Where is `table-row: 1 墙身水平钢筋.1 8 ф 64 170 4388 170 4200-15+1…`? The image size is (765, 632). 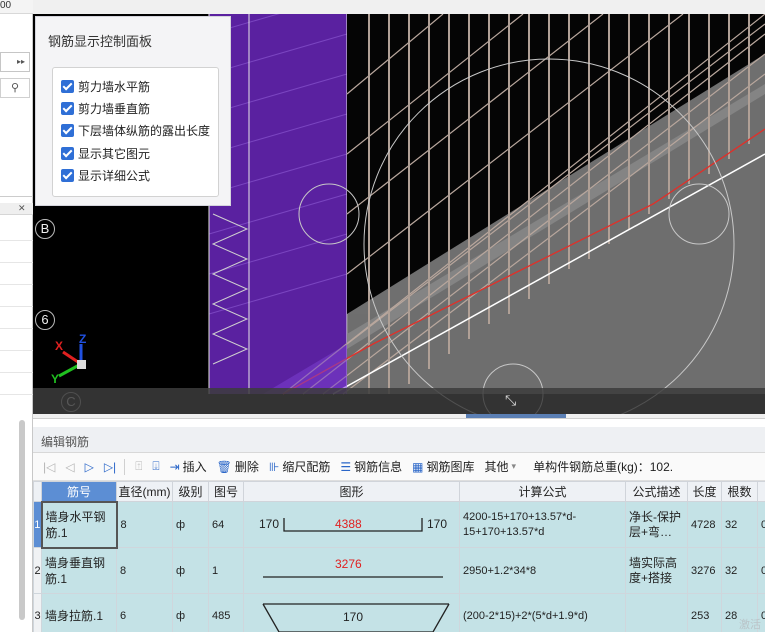 table-row: 1 墙身水平钢筋.1 8 ф 64 170 4388 170 4200-15+1… is located at coordinates (399, 524).